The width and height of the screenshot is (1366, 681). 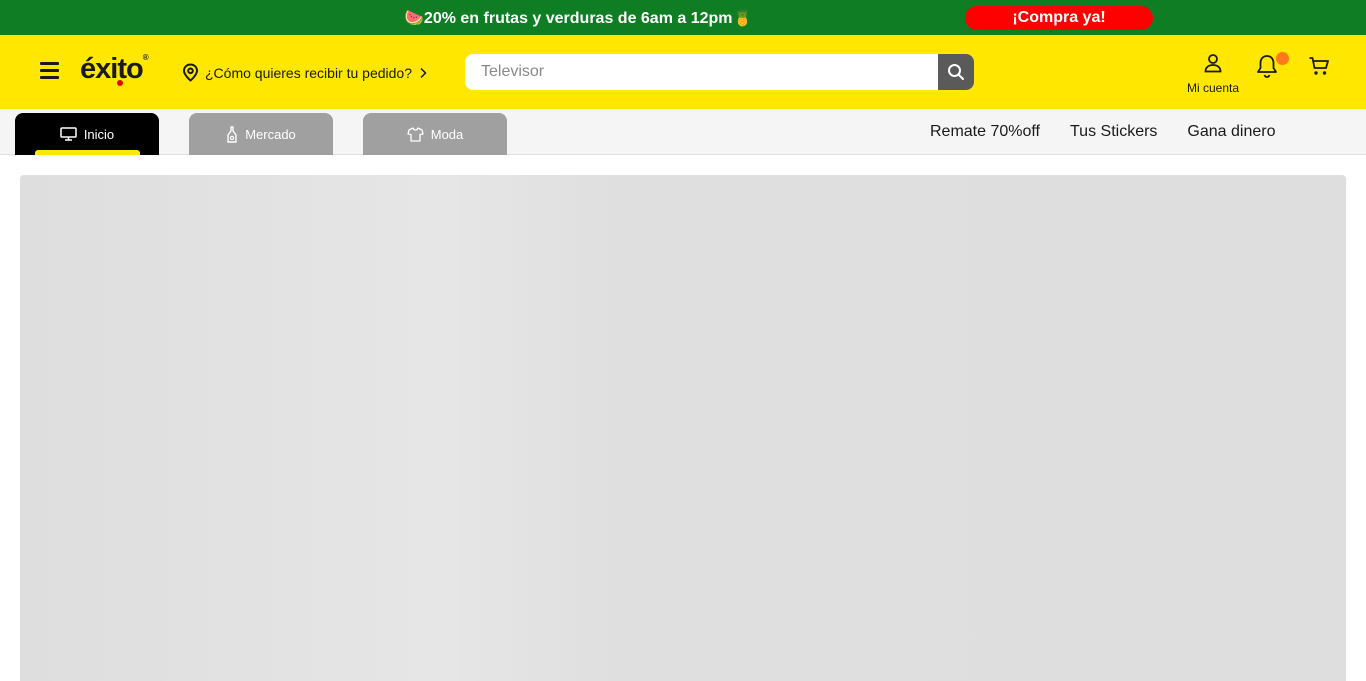 What do you see at coordinates (447, 134) in the screenshot?
I see `tab-label: Moda` at bounding box center [447, 134].